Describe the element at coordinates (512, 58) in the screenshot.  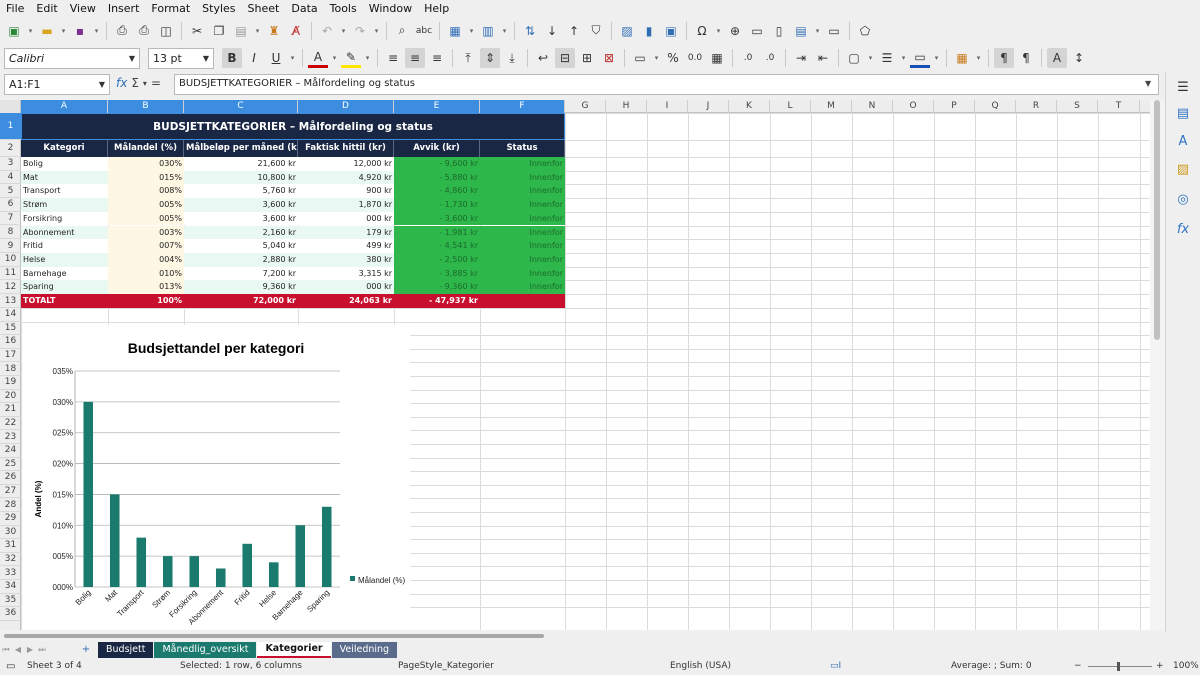
I see `align-bottom-icon: ⤓` at that location.